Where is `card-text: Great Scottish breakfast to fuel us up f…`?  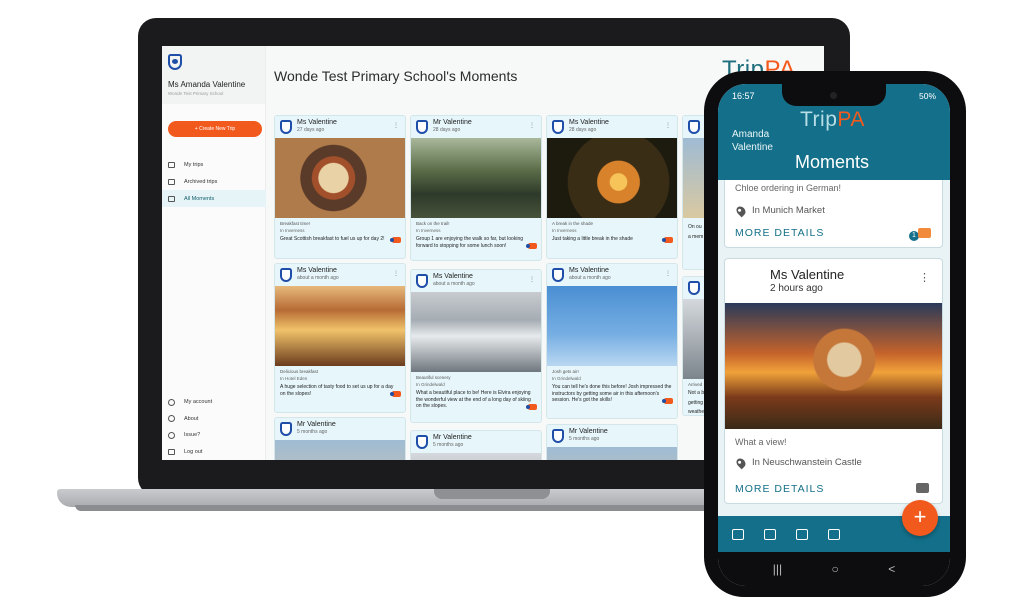 card-text: Great Scottish breakfast to fuel us up f… is located at coordinates (332, 239).